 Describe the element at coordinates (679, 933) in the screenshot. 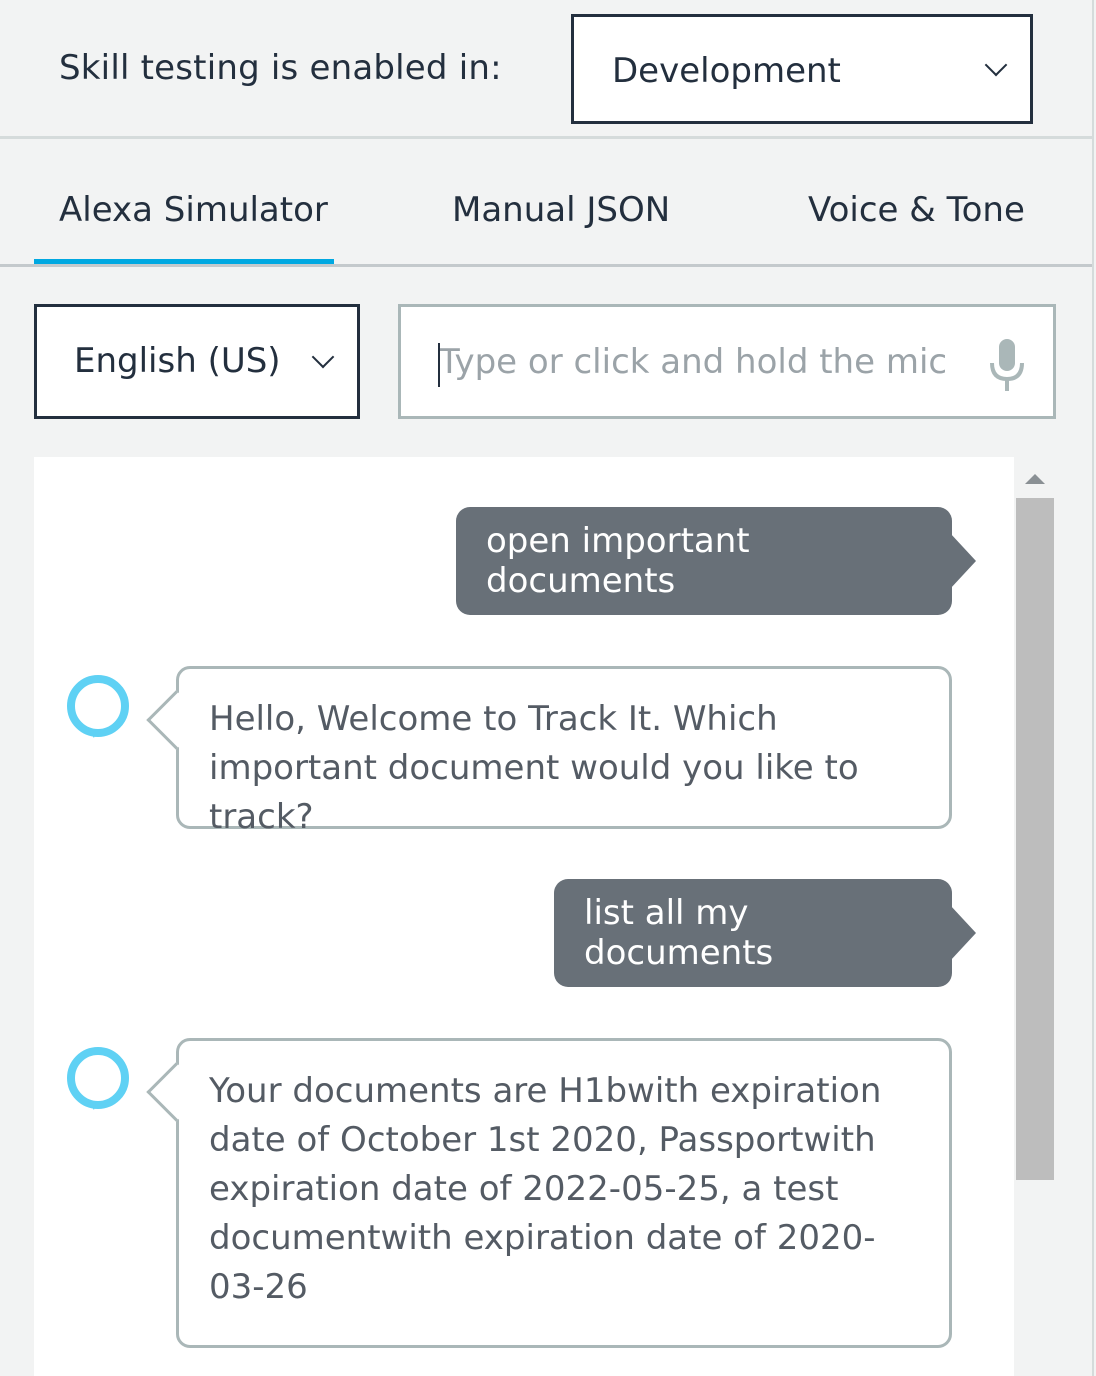

I see `user-message-text: list all my documents` at that location.